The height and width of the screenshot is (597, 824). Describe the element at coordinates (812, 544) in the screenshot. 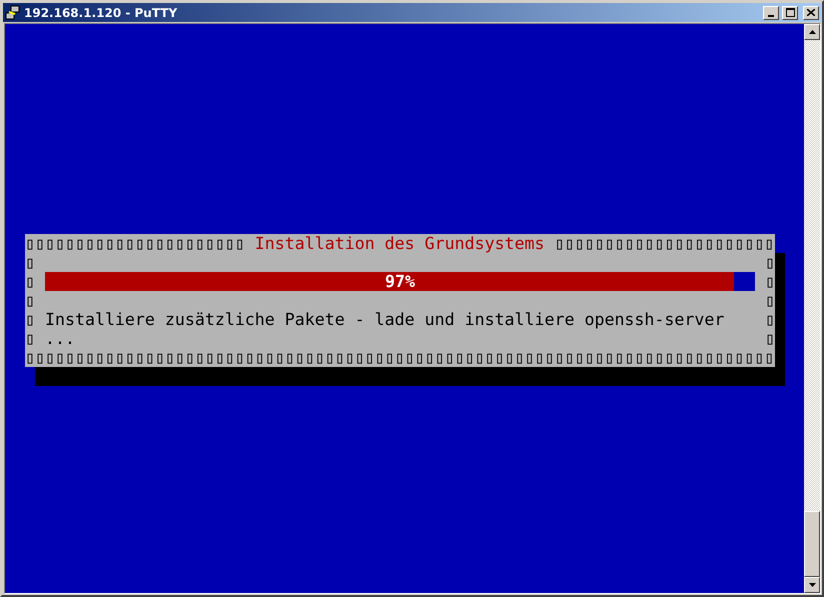

I see `scroll-thumb` at that location.